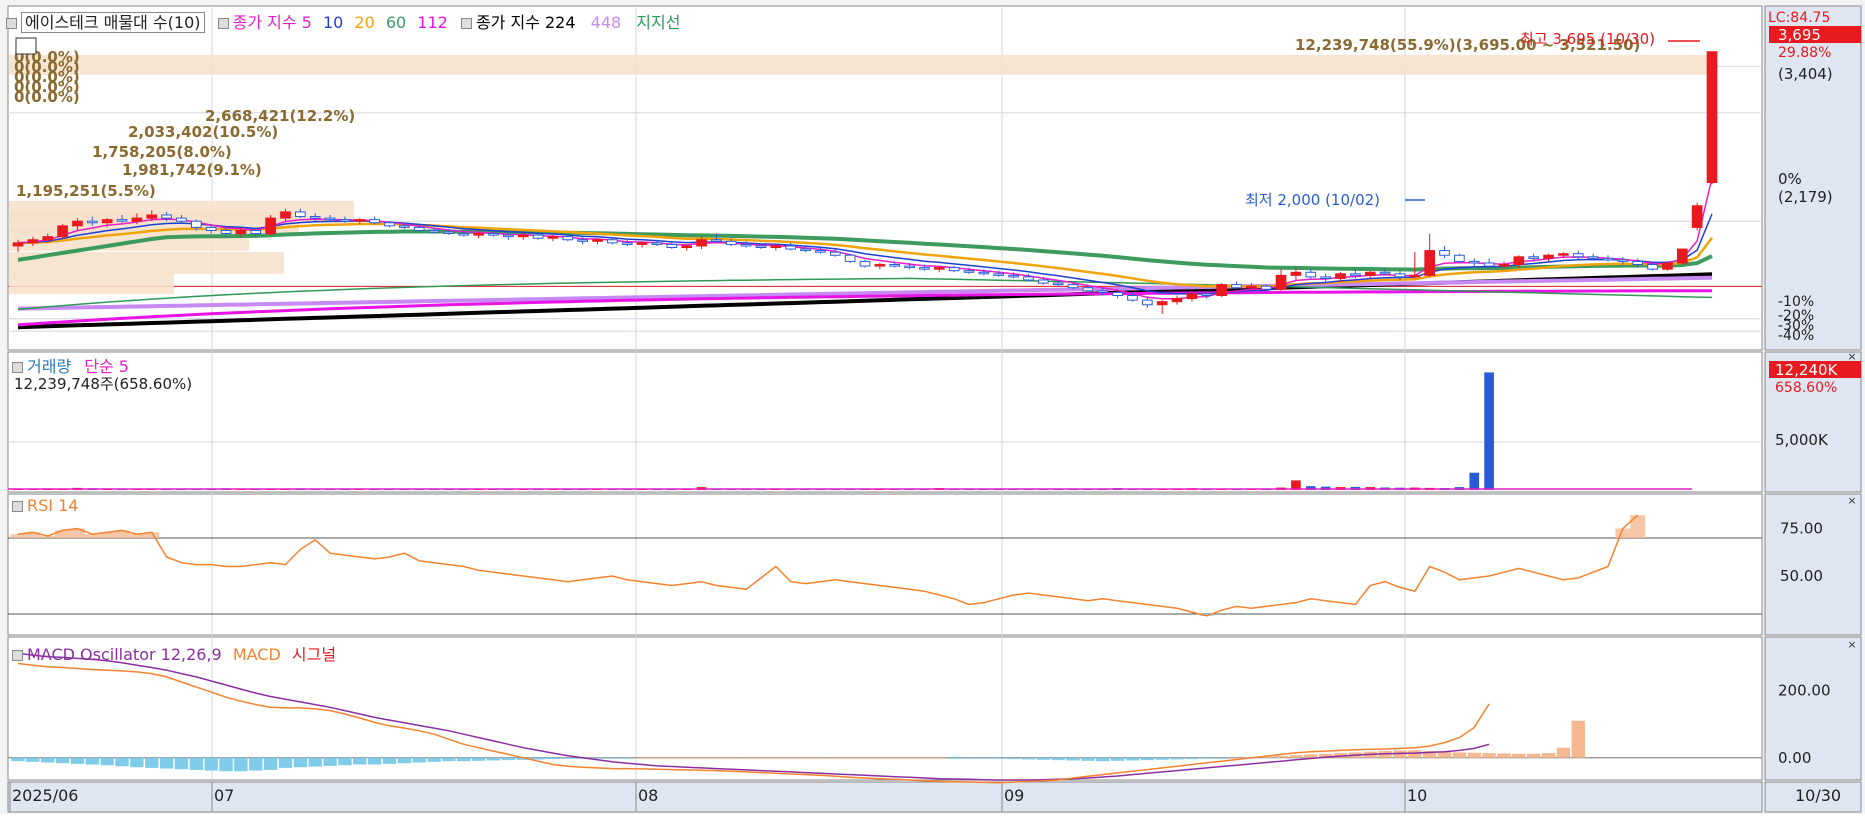 The width and height of the screenshot is (1865, 818). What do you see at coordinates (256, 654) in the screenshot?
I see `macd-title: MACD` at bounding box center [256, 654].